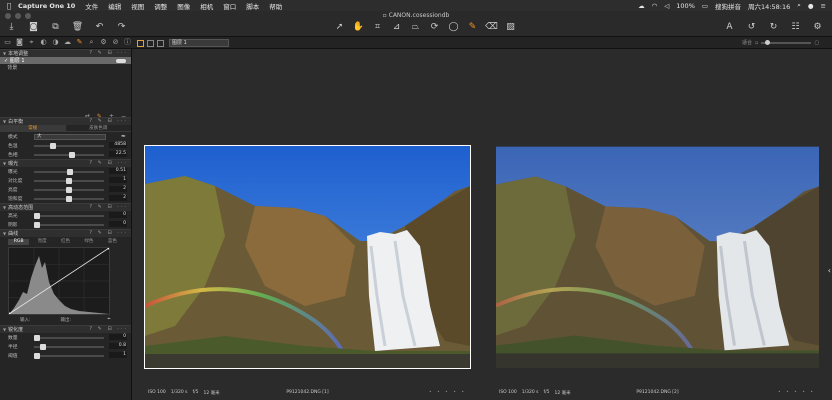 The height and width of the screenshot is (400, 832). What do you see at coordinates (453, 27) in the screenshot?
I see `spot-icon: ◯` at bounding box center [453, 27].